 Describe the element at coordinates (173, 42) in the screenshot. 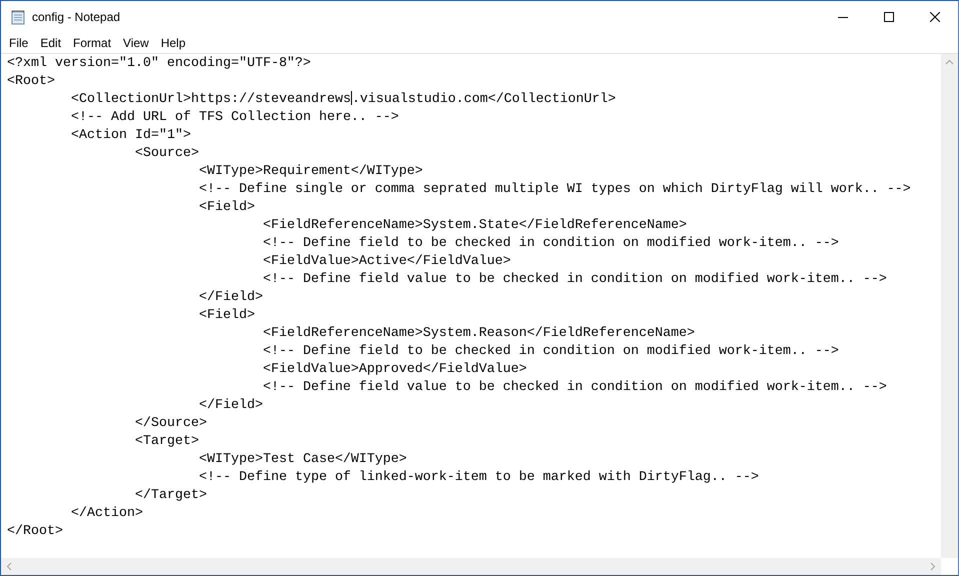

I see `menu-item: Help` at that location.